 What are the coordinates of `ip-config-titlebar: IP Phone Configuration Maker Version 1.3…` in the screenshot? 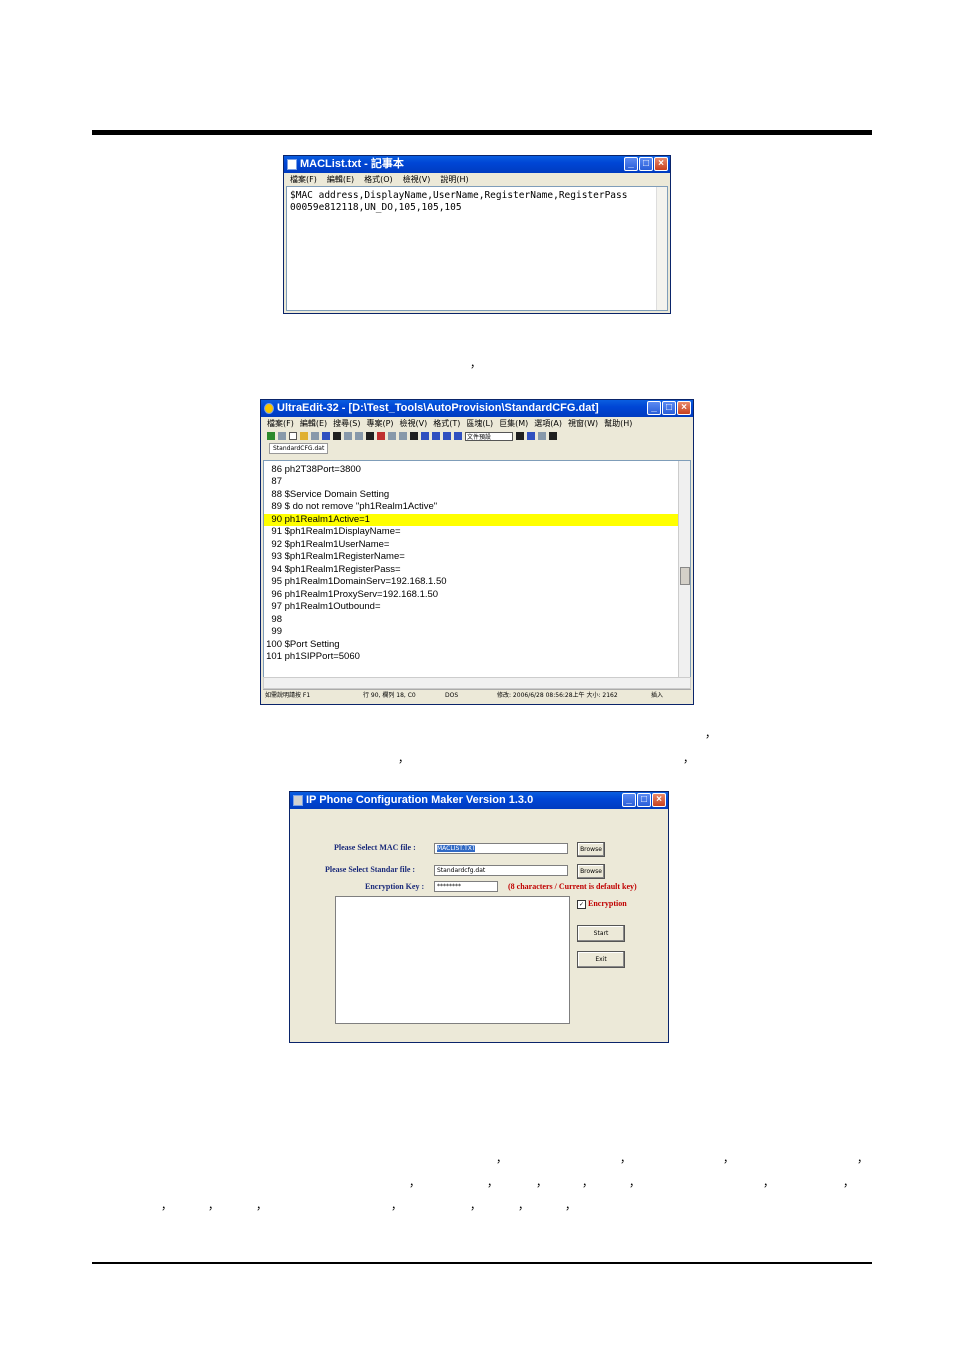 It's located at (479, 800).